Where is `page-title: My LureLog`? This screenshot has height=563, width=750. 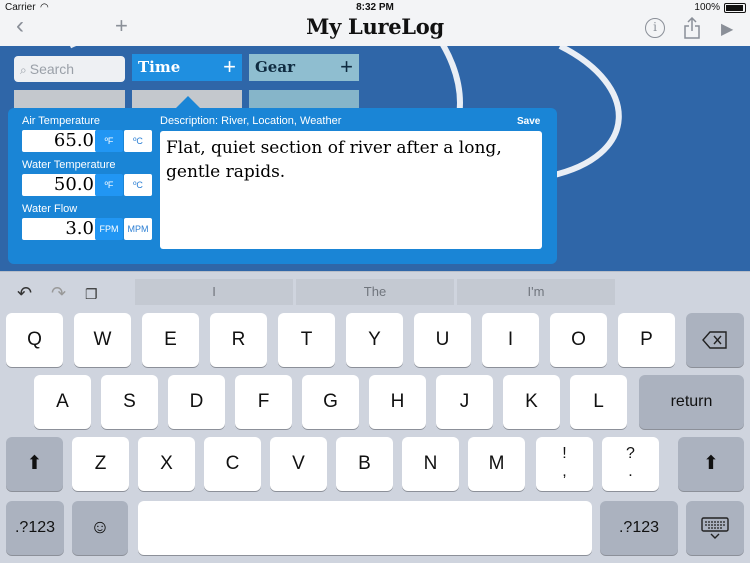 page-title: My LureLog is located at coordinates (375, 26).